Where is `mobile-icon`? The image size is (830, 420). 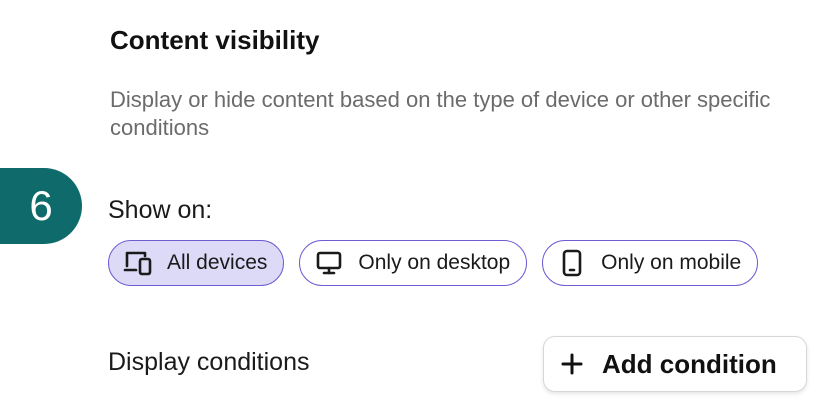
mobile-icon is located at coordinates (572, 263).